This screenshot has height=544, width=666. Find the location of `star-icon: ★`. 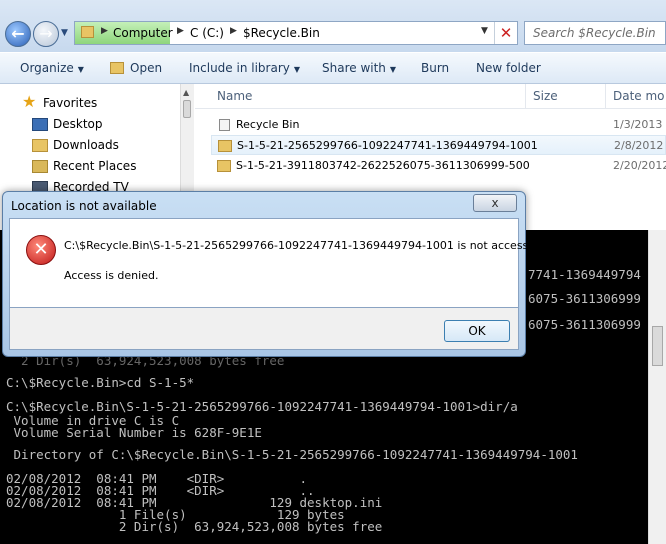

star-icon: ★ is located at coordinates (29, 101).